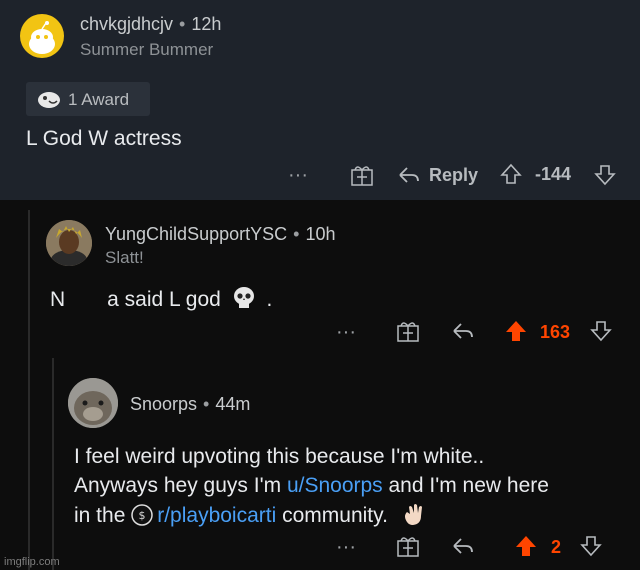 The image size is (640, 570). Describe the element at coordinates (244, 301) in the screenshot. I see `skull-emoji-icon` at that location.